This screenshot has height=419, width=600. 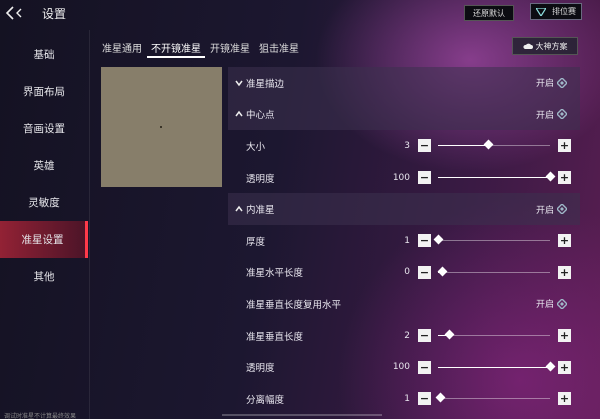 I want to click on sidebar-item-basic: 基础, so click(x=44, y=54).